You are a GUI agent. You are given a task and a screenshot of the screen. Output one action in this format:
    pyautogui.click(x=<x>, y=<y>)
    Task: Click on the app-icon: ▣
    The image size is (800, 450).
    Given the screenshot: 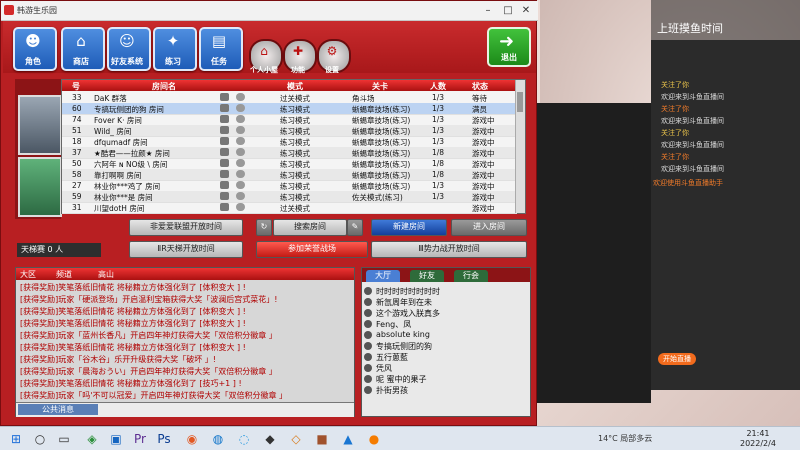 What is the action you would take?
    pyautogui.click(x=116, y=439)
    